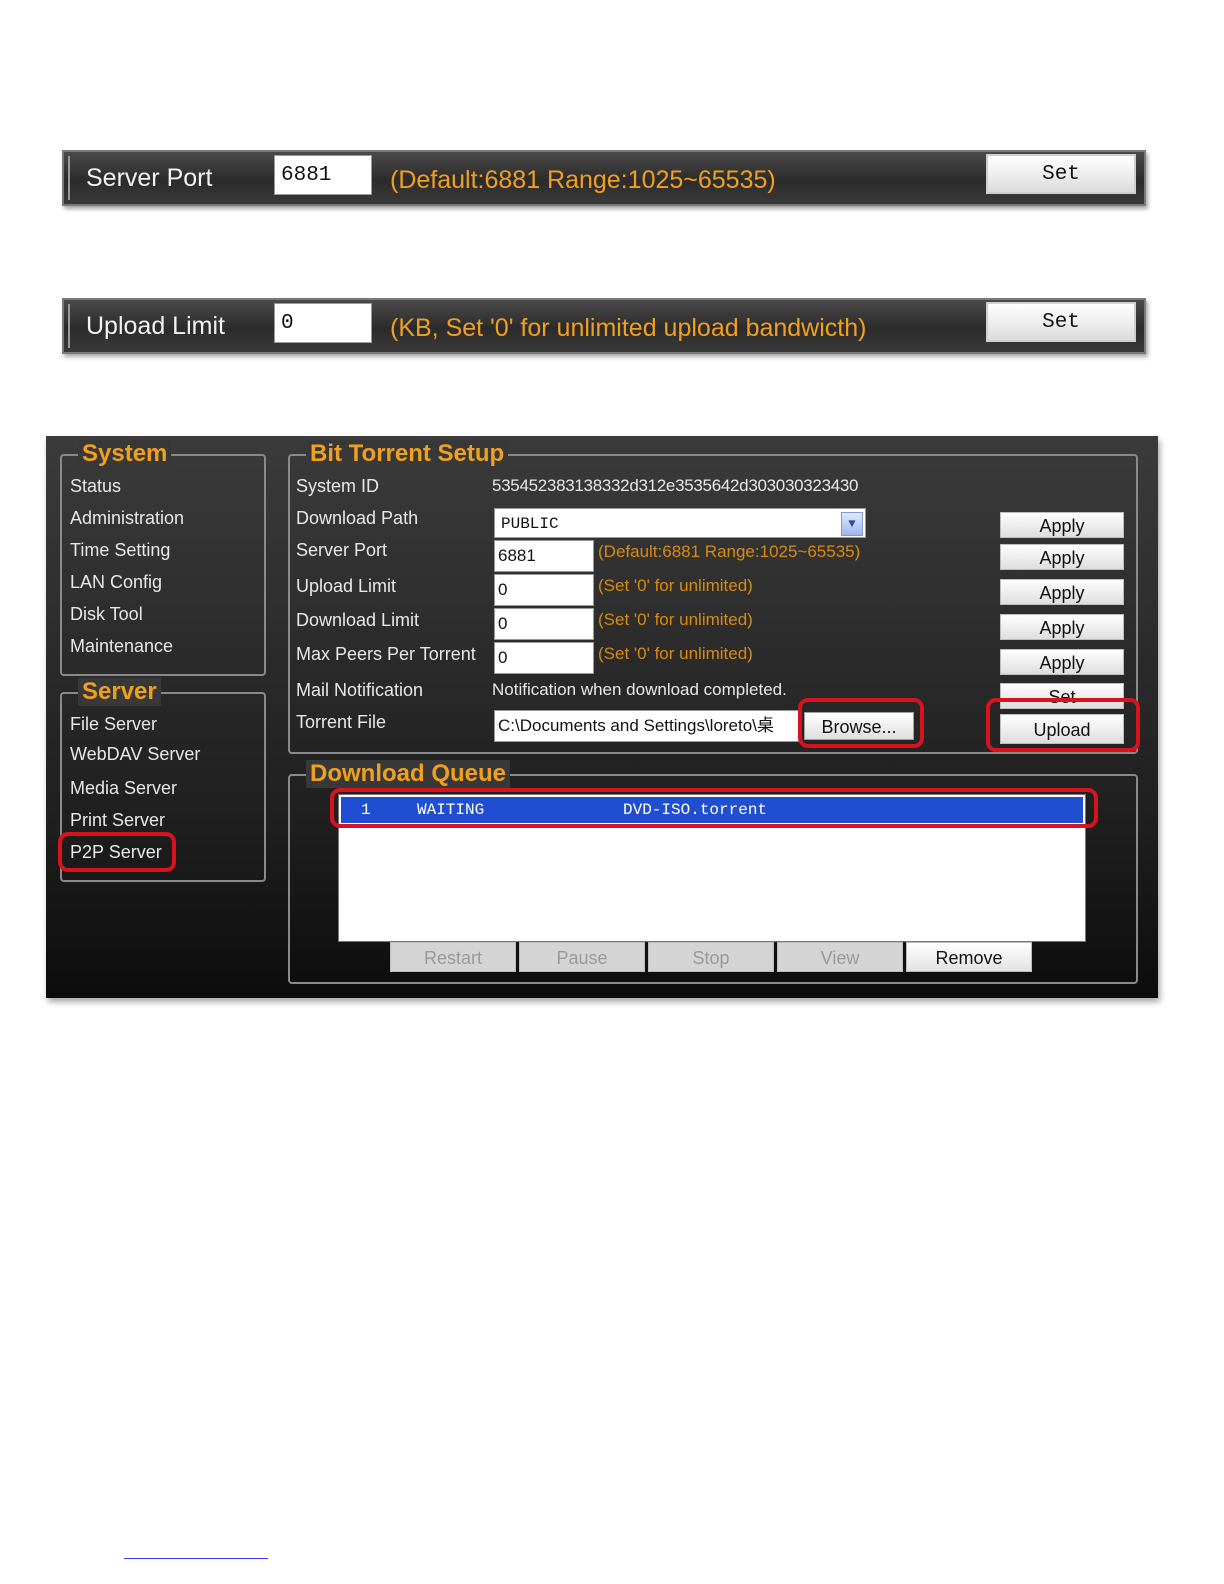 The width and height of the screenshot is (1224, 1584). I want to click on server-port-field: 6881, so click(544, 556).